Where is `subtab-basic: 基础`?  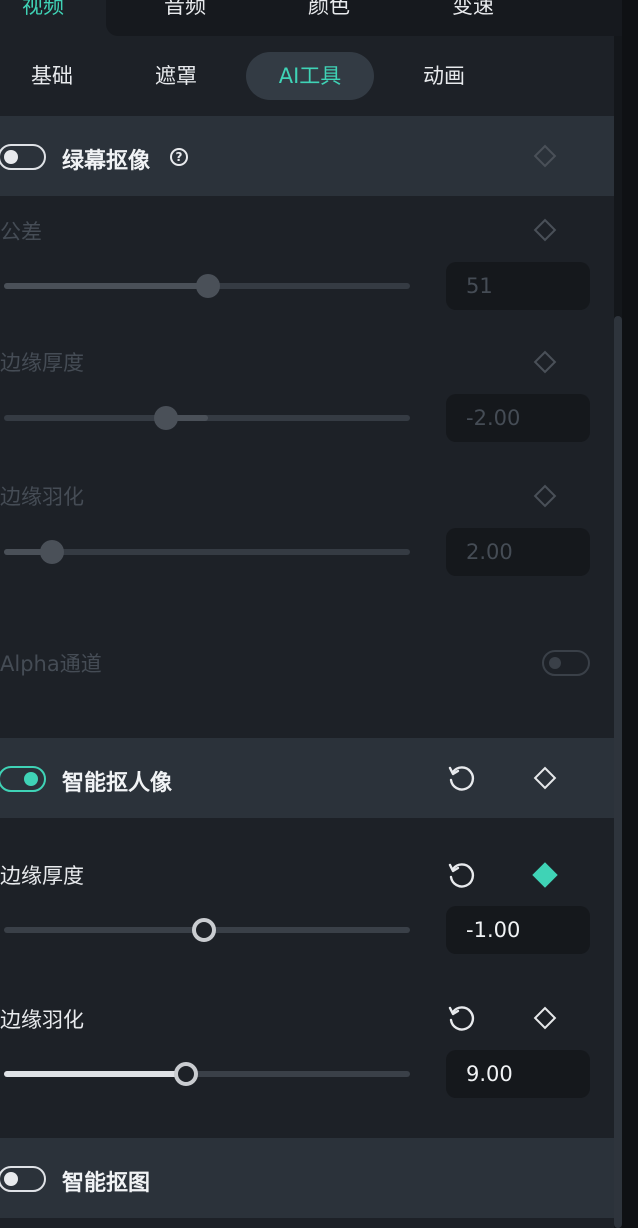
subtab-basic: 基础 is located at coordinates (52, 76).